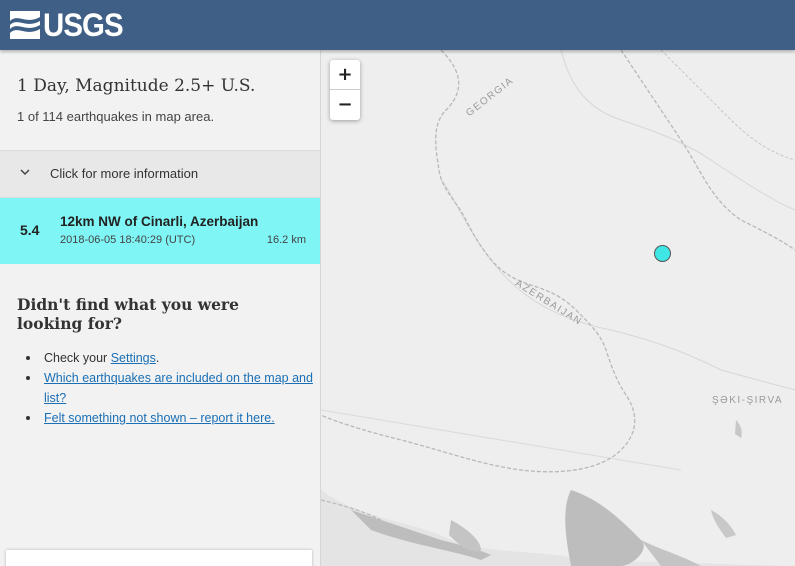  Describe the element at coordinates (124, 173) in the screenshot. I see `more-info-label: Click for more information` at that location.